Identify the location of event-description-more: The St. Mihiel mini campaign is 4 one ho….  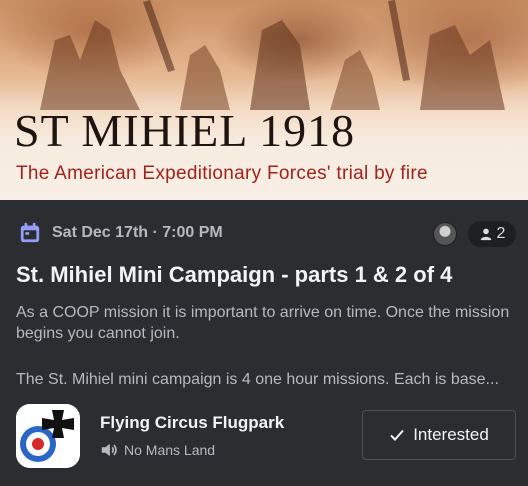
(257, 379).